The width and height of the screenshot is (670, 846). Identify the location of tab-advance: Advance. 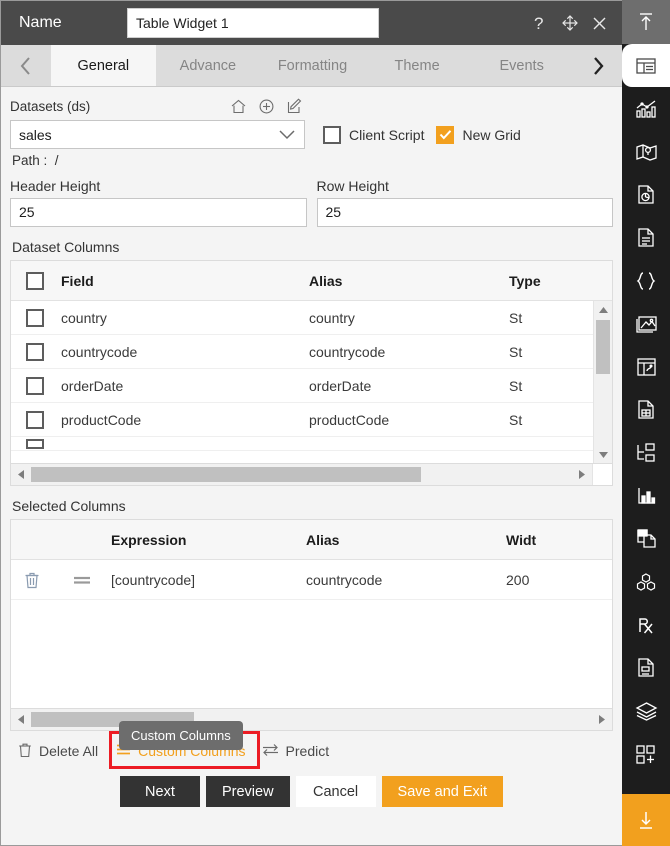
(208, 65).